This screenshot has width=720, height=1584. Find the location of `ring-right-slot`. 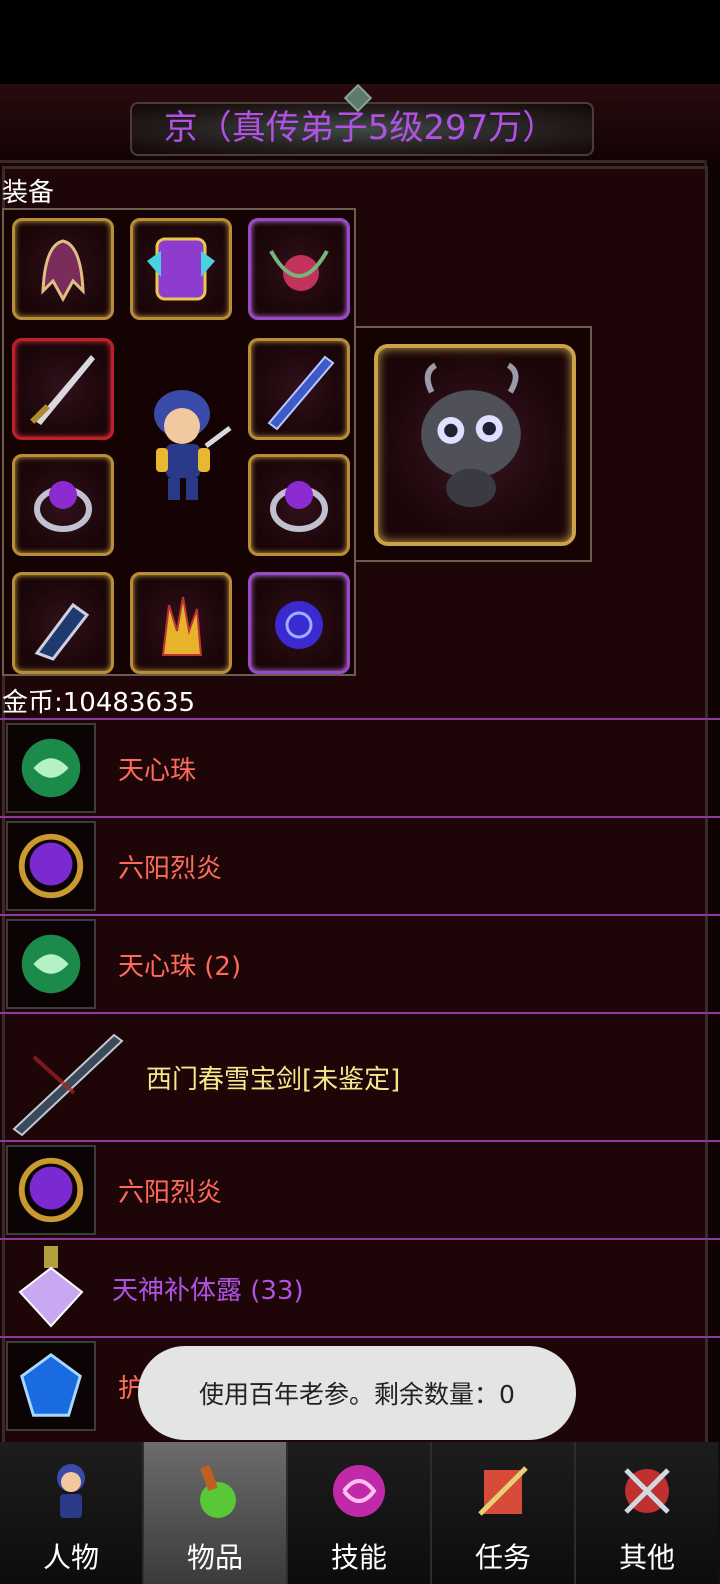

ring-right-slot is located at coordinates (299, 505).